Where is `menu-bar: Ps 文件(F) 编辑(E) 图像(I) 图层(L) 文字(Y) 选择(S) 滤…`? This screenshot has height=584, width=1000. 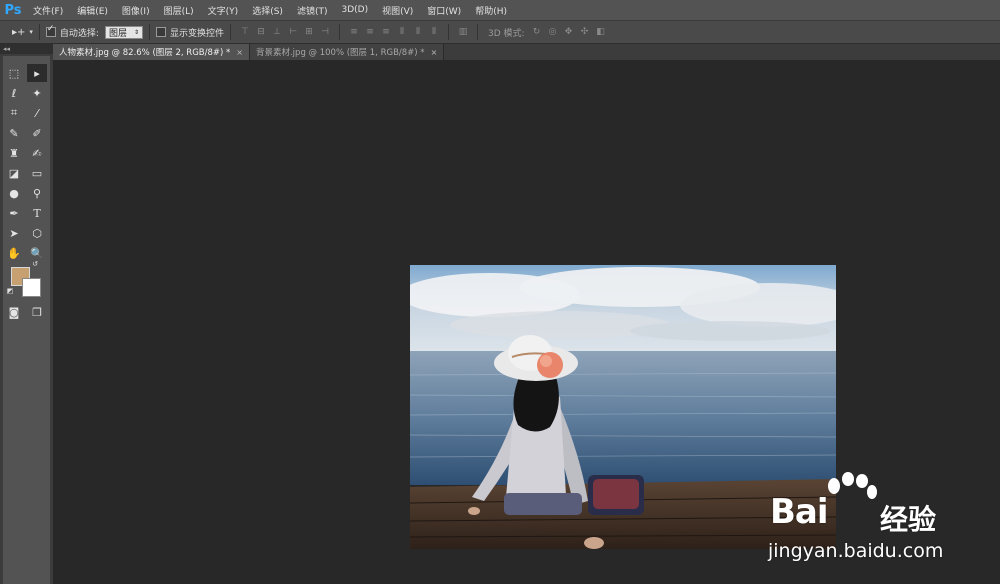 menu-bar: Ps 文件(F) 编辑(E) 图像(I) 图层(L) 文字(Y) 选择(S) 滤… is located at coordinates (500, 10).